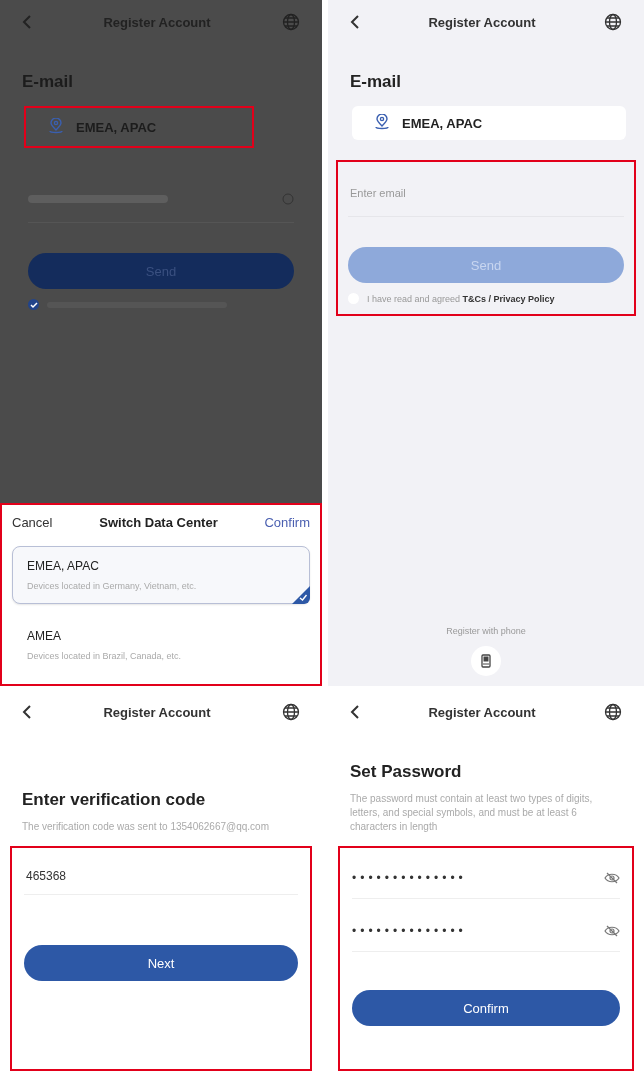 The width and height of the screenshot is (644, 1071). Describe the element at coordinates (33, 304) in the screenshot. I see `agreement-checkbox` at that location.